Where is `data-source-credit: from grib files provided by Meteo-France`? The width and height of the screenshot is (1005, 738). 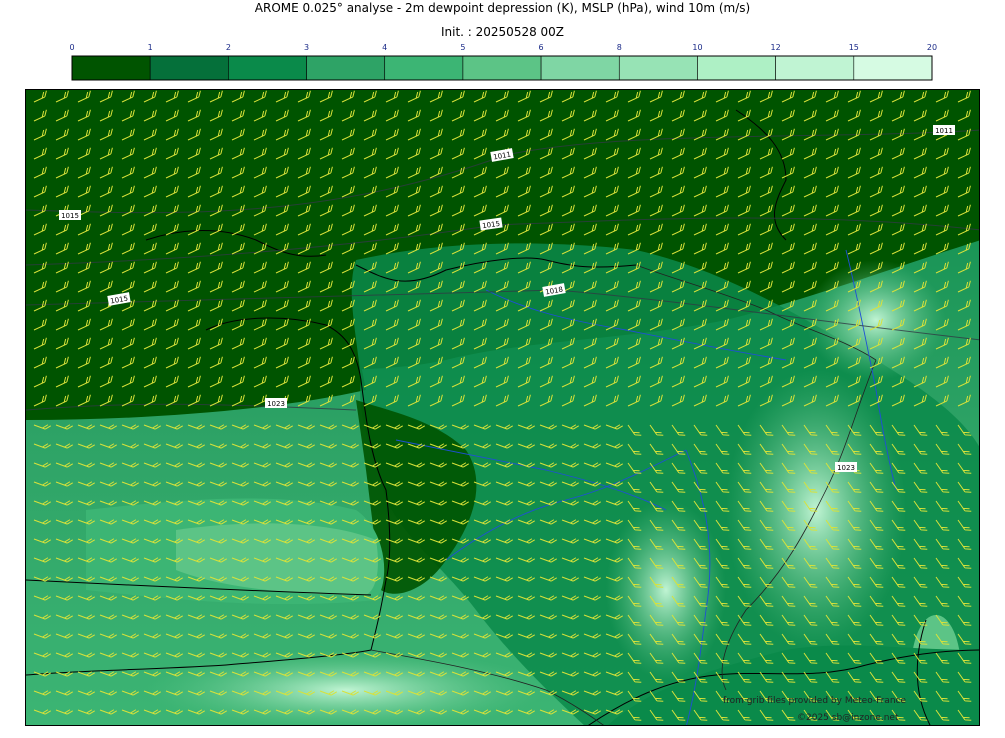
data-source-credit: from grib files provided by Meteo-France is located at coordinates (815, 701).